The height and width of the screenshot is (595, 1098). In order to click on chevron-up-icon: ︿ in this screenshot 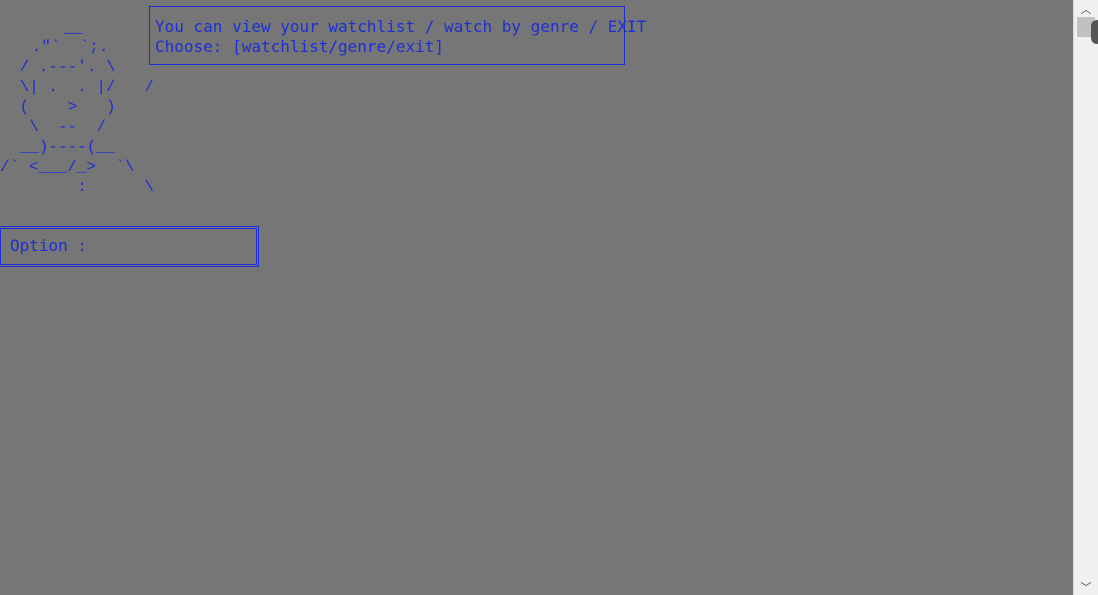, I will do `click(1086, 9)`.